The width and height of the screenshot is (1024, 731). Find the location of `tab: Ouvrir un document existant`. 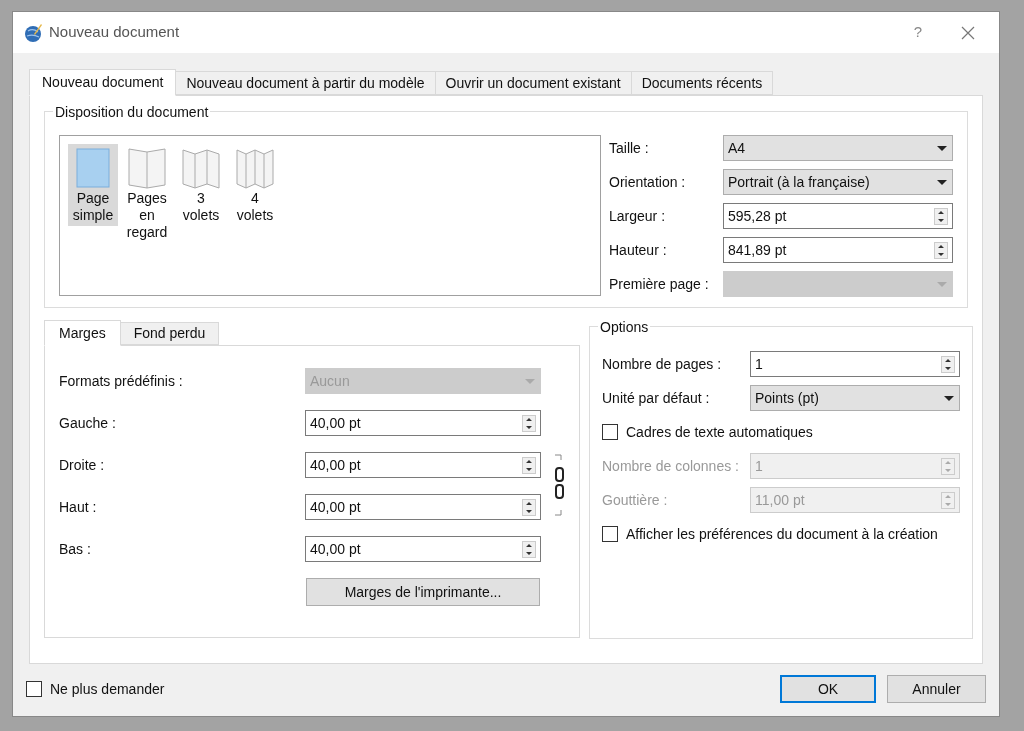

tab: Ouvrir un document existant is located at coordinates (533, 83).